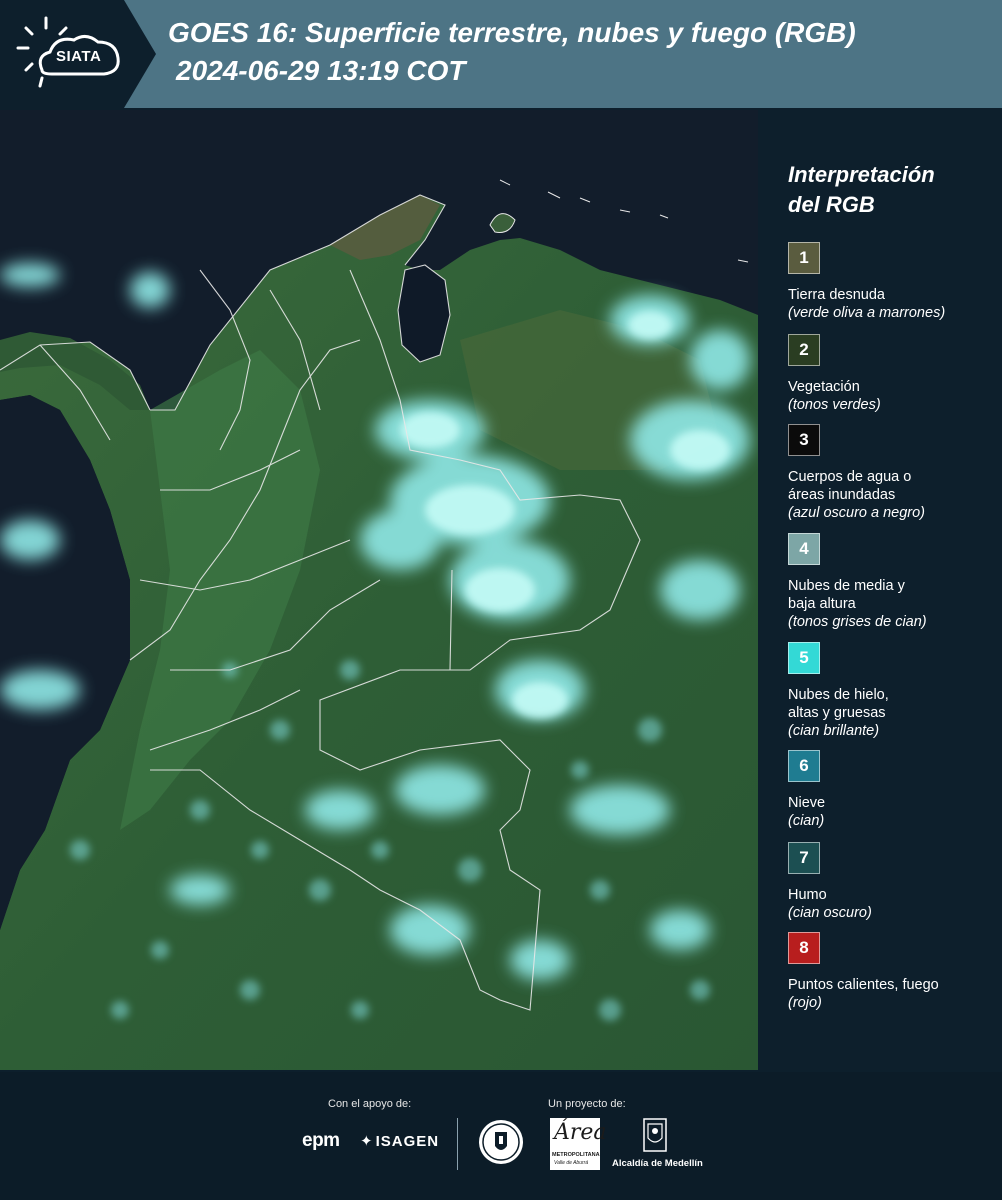 This screenshot has height=1200, width=1002. I want to click on siata-logo-text: SIATA, so click(79, 56).